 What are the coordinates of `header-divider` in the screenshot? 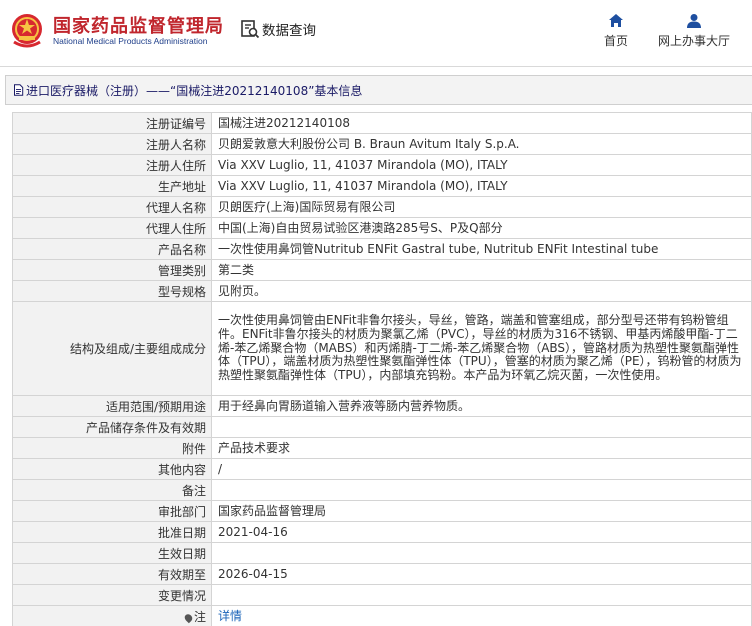 It's located at (376, 66).